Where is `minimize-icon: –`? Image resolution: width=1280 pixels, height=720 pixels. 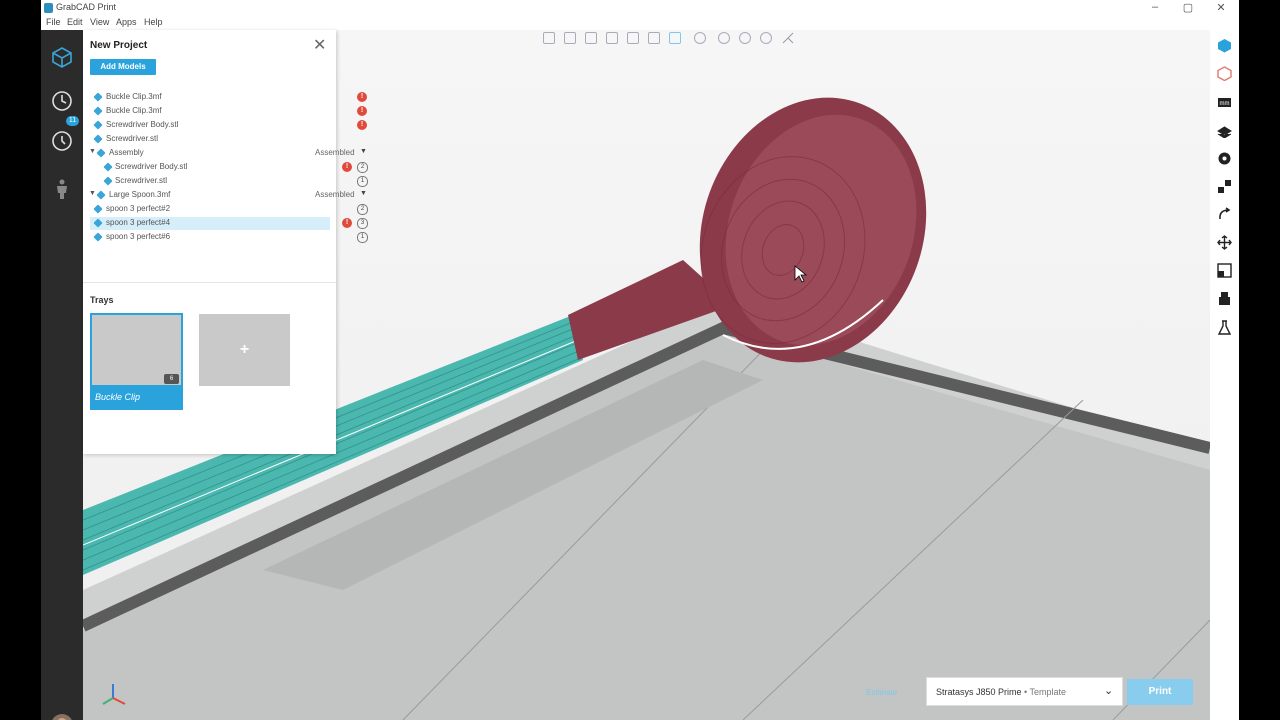 minimize-icon: – is located at coordinates (1155, 7).